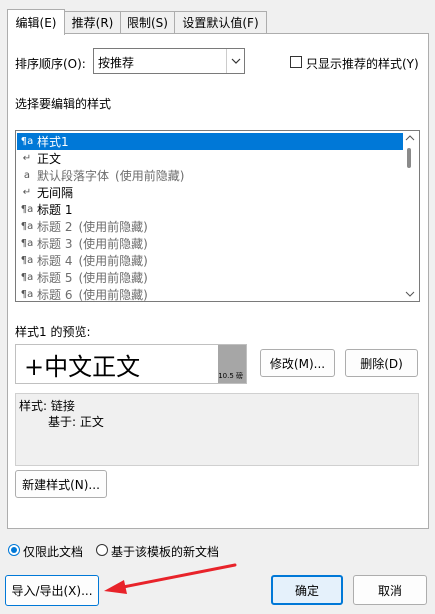  Describe the element at coordinates (55, 295) in the screenshot. I see `style-name: 标题 6` at that location.